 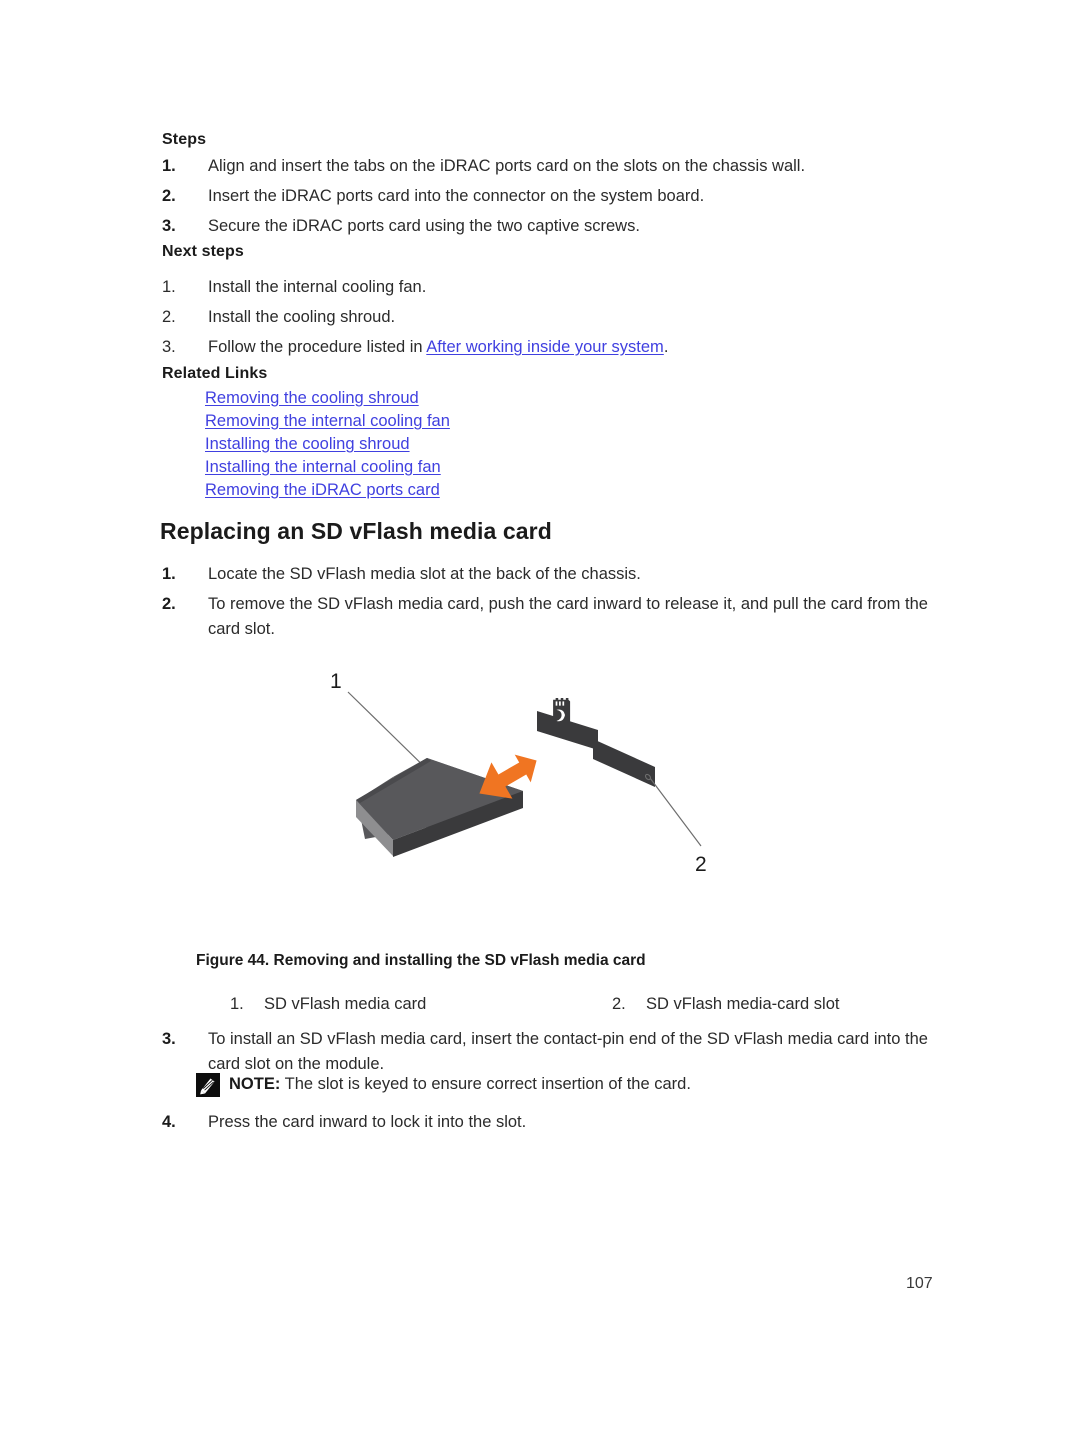 I want to click on sd-vflash-media-card-diagram: 1 2, so click(x=518, y=773).